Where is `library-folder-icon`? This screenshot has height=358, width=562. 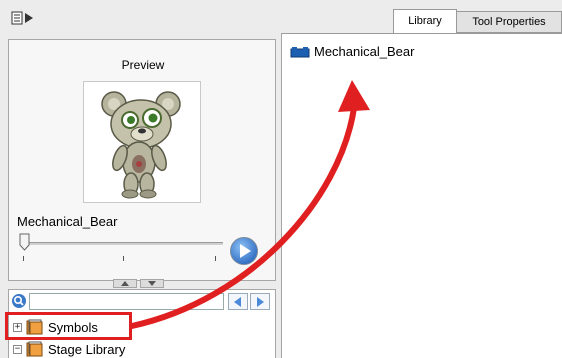 library-folder-icon is located at coordinates (300, 51).